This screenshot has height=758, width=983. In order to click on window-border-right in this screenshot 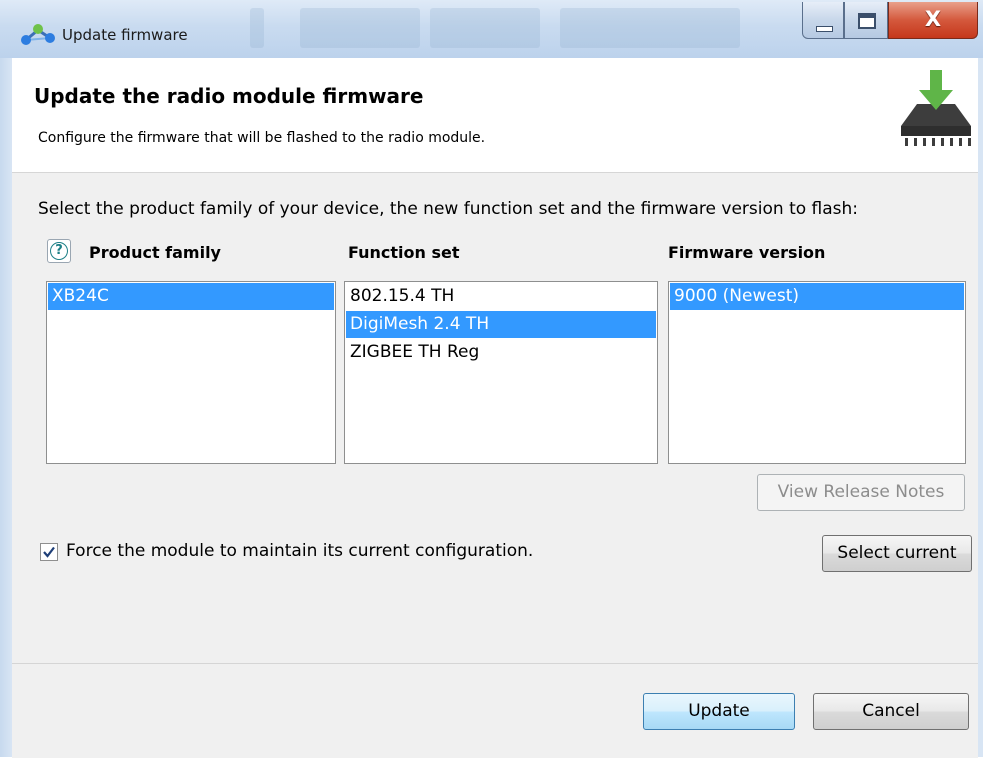, I will do `click(980, 407)`.